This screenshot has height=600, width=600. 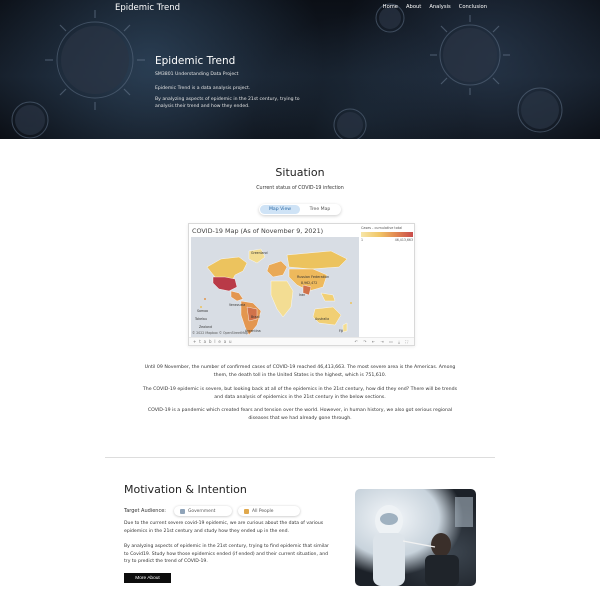 I want to click on map-label-venezuela: Venezuela, so click(x=237, y=305).